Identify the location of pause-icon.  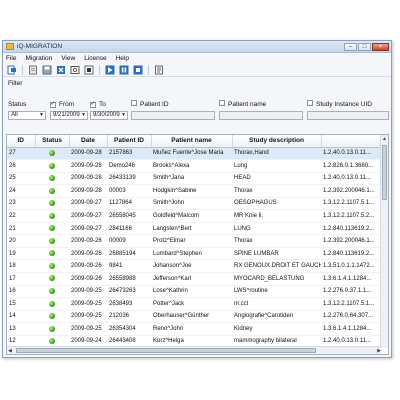
(124, 70).